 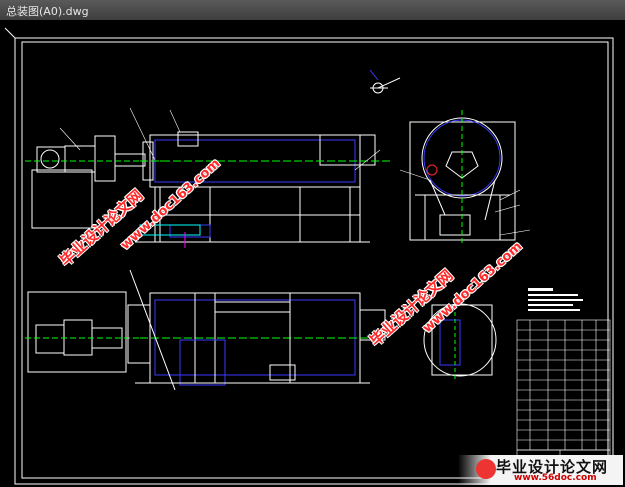 What do you see at coordinates (555, 299) in the screenshot?
I see `technical-notes` at bounding box center [555, 299].